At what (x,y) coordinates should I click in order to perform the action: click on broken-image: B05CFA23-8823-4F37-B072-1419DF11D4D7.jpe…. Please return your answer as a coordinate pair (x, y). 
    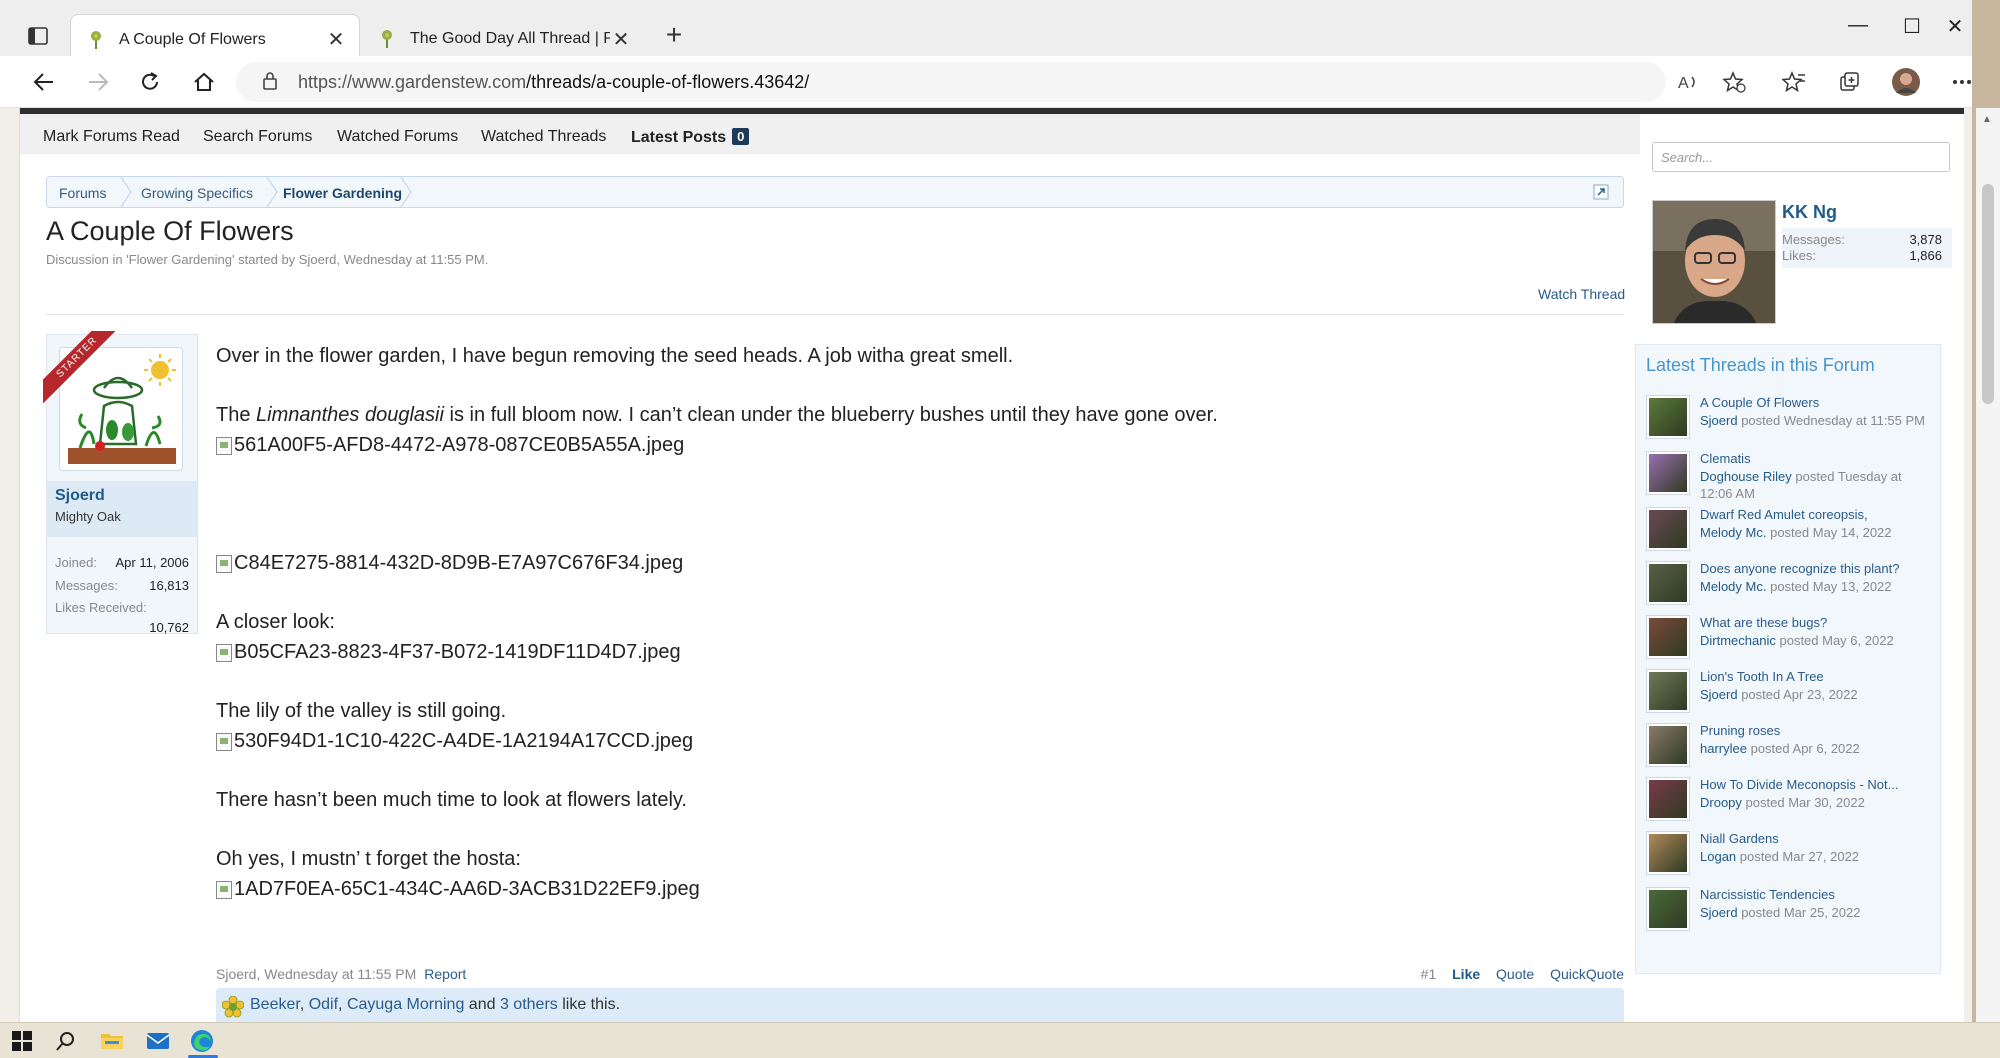
    Looking at the image, I should click on (448, 652).